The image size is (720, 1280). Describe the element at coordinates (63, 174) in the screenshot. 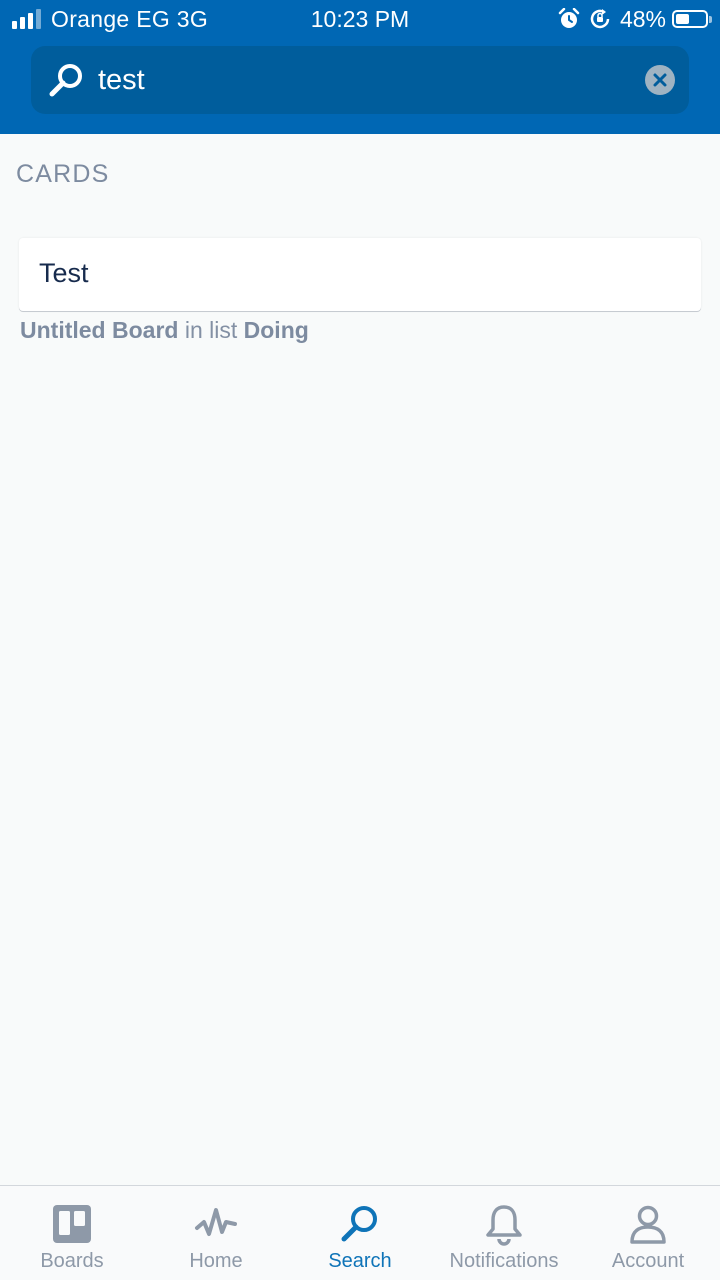

I see `section-title: CARDS` at that location.